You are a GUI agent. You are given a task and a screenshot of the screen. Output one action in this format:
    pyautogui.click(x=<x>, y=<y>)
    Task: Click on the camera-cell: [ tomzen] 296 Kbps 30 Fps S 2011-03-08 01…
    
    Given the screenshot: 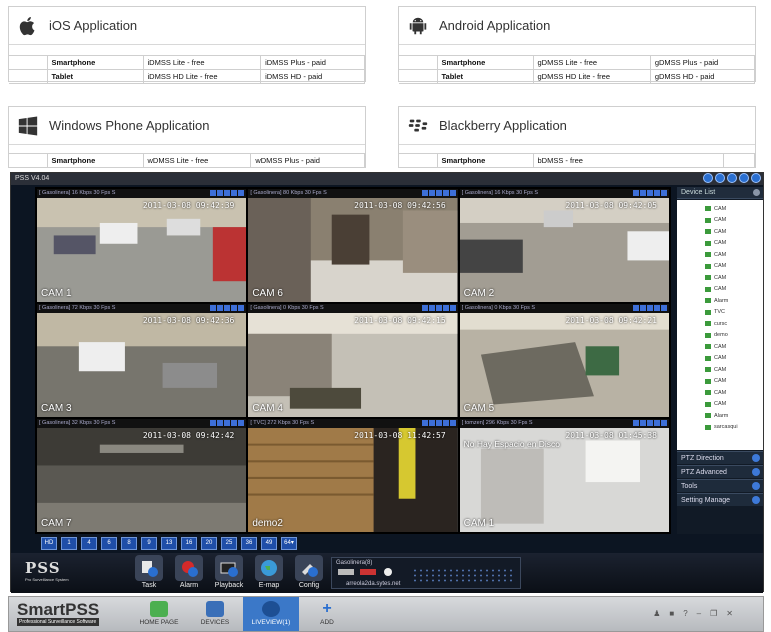 What is the action you would take?
    pyautogui.click(x=564, y=475)
    